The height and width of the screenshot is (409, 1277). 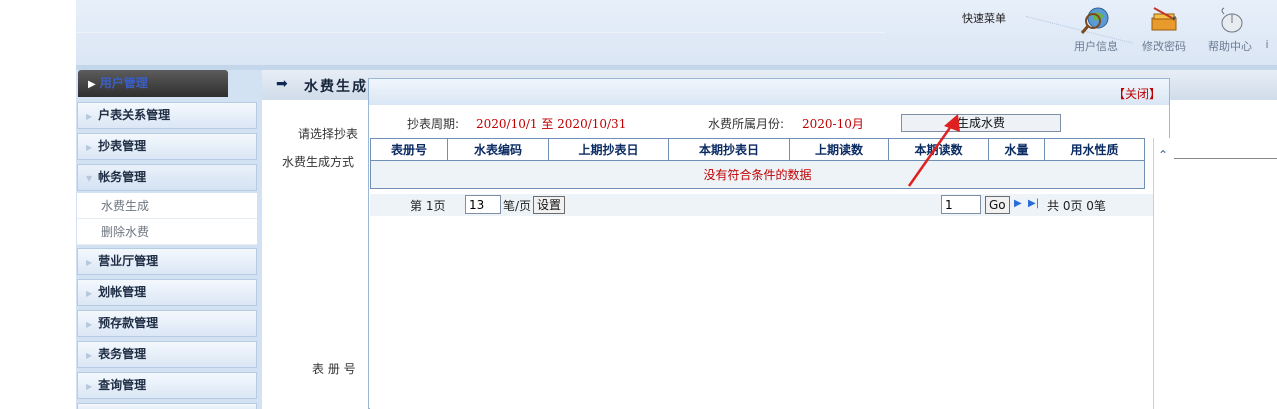 I want to click on exit-label: i, so click(x=1267, y=44).